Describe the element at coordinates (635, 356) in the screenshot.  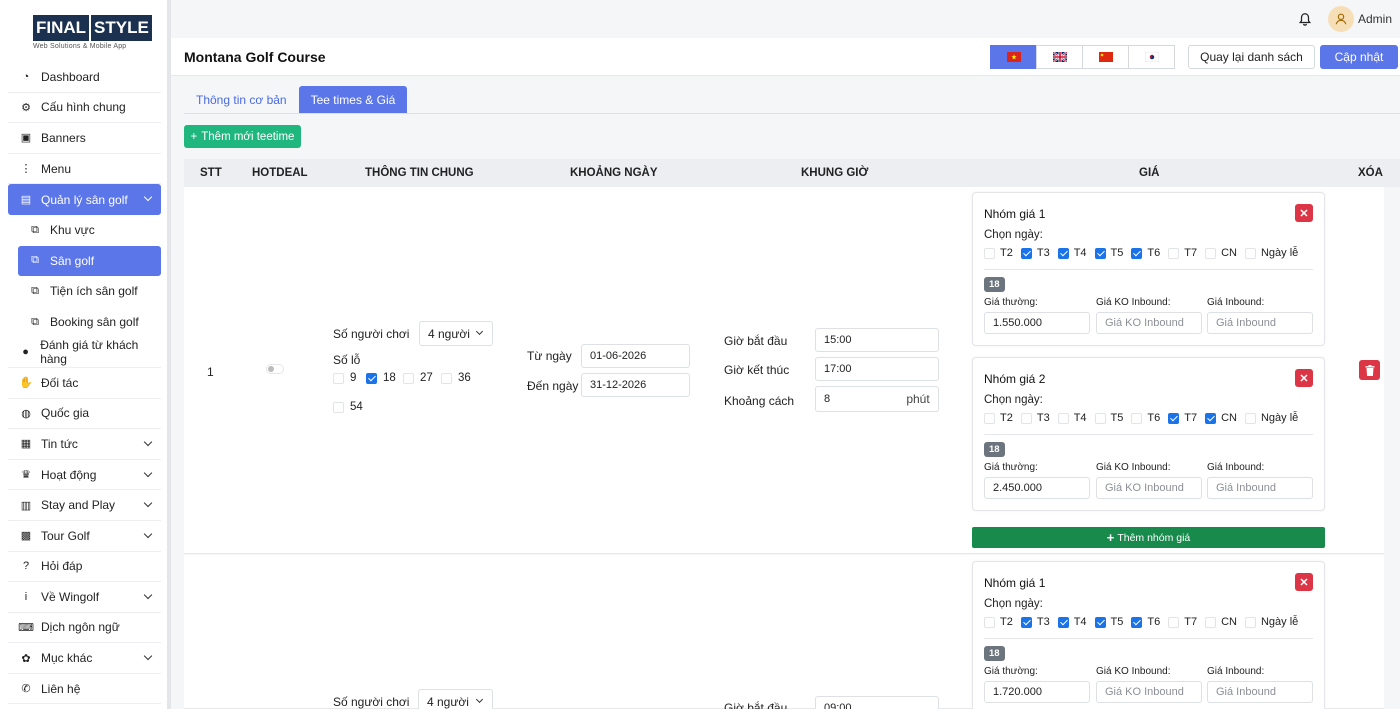
I see `from-date-input: 01-06-2026` at that location.